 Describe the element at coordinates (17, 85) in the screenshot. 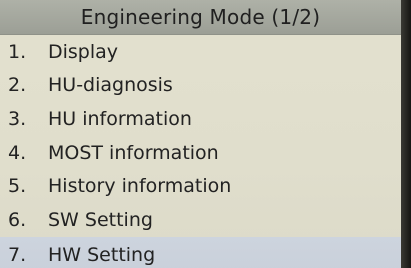

I see `menu-item-number: 2.` at that location.